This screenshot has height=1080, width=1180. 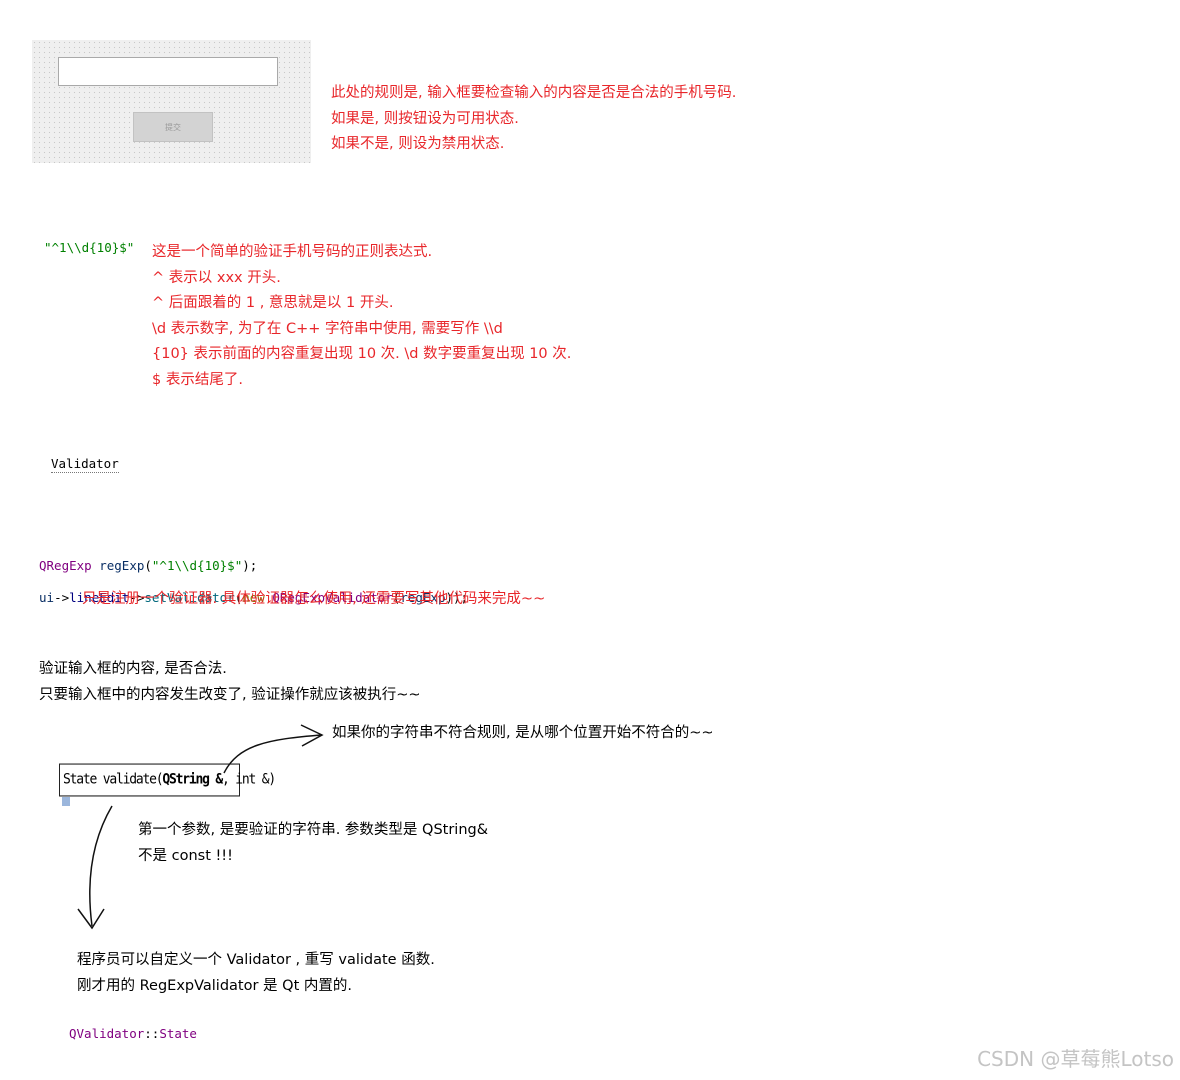 I want to click on arrow-to-position-note, so click(x=273, y=754).